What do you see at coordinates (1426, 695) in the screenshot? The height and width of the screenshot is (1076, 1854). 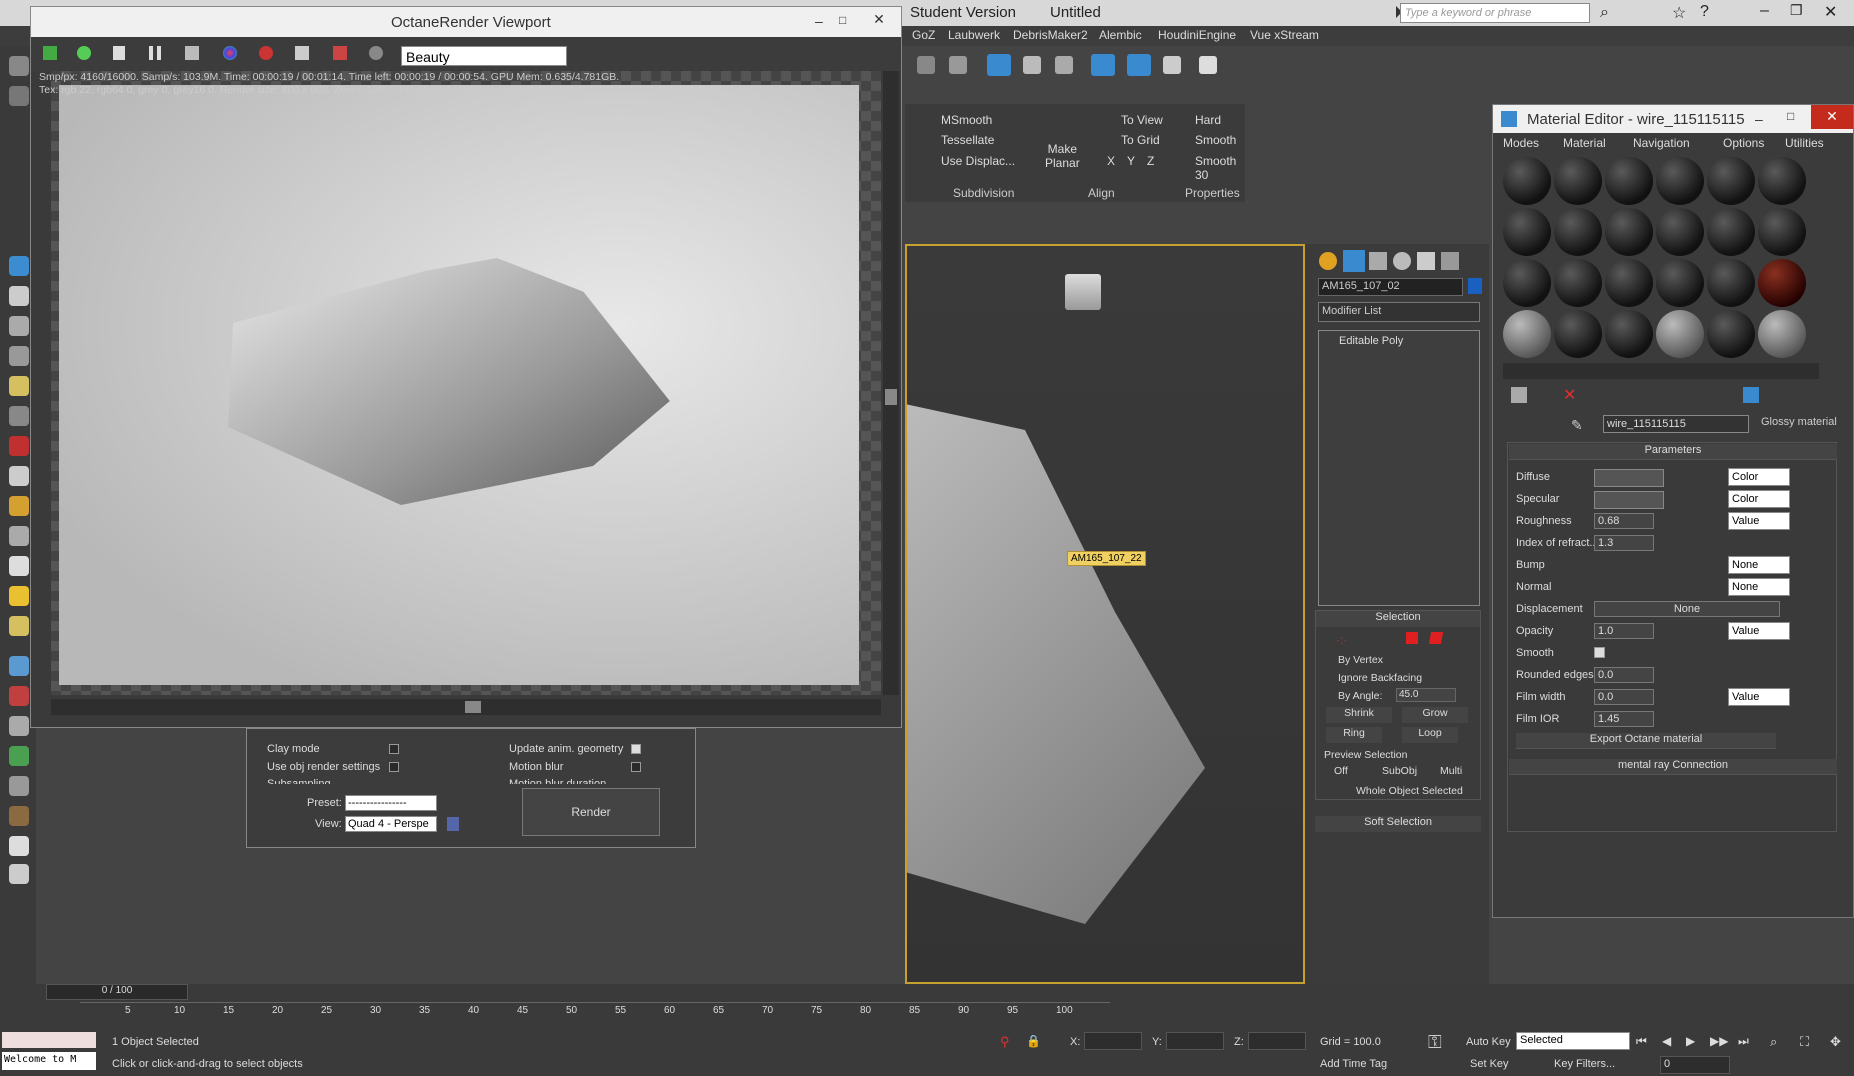 I see `angle-input: 45.0` at bounding box center [1426, 695].